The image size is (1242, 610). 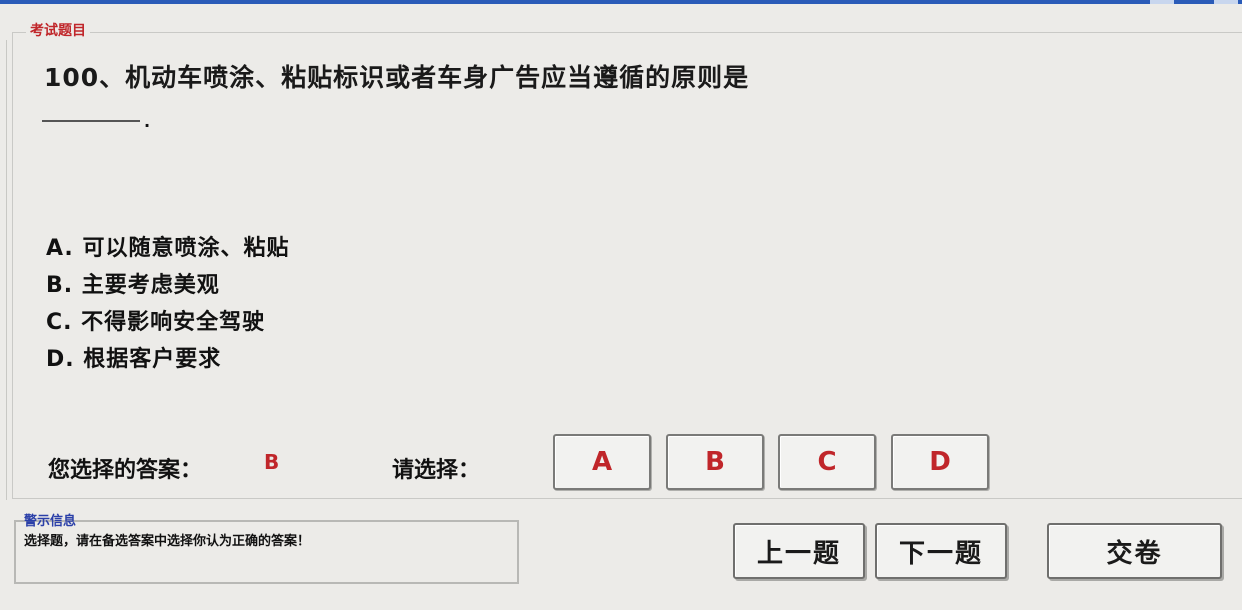 I want to click on choice-c-button: C, so click(x=827, y=462).